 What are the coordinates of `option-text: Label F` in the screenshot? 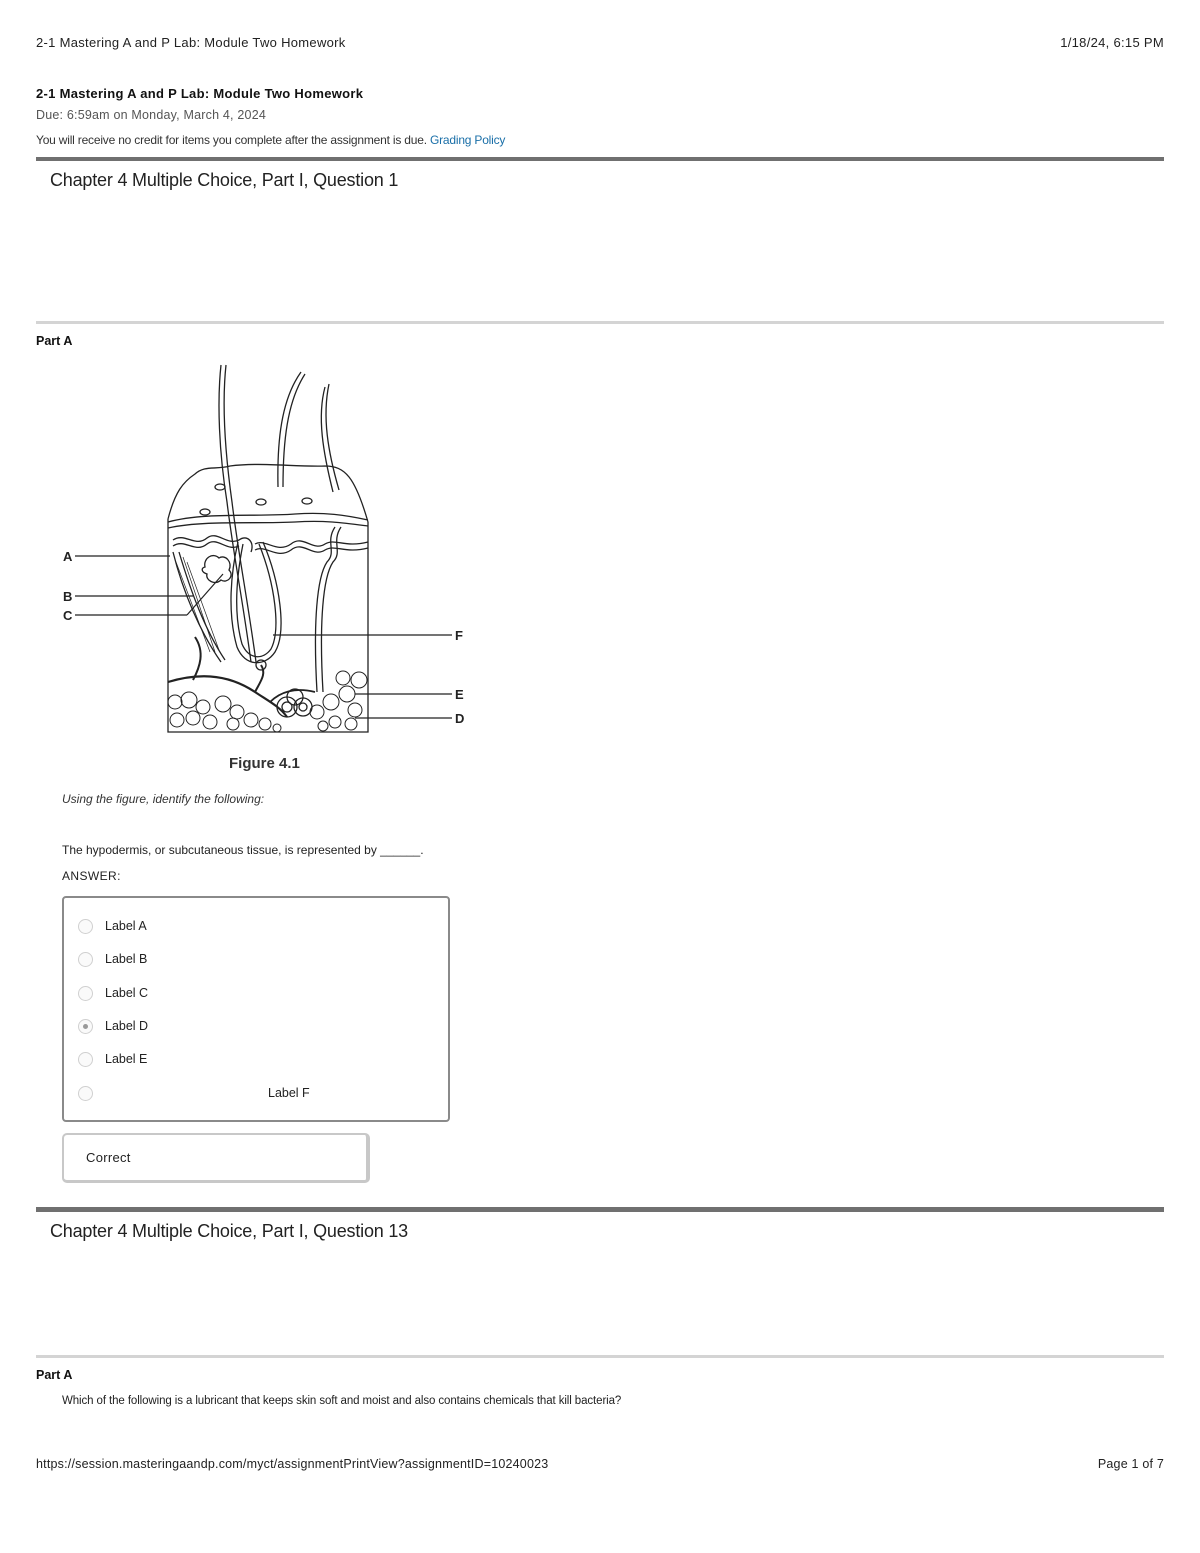 It's located at (289, 1093).